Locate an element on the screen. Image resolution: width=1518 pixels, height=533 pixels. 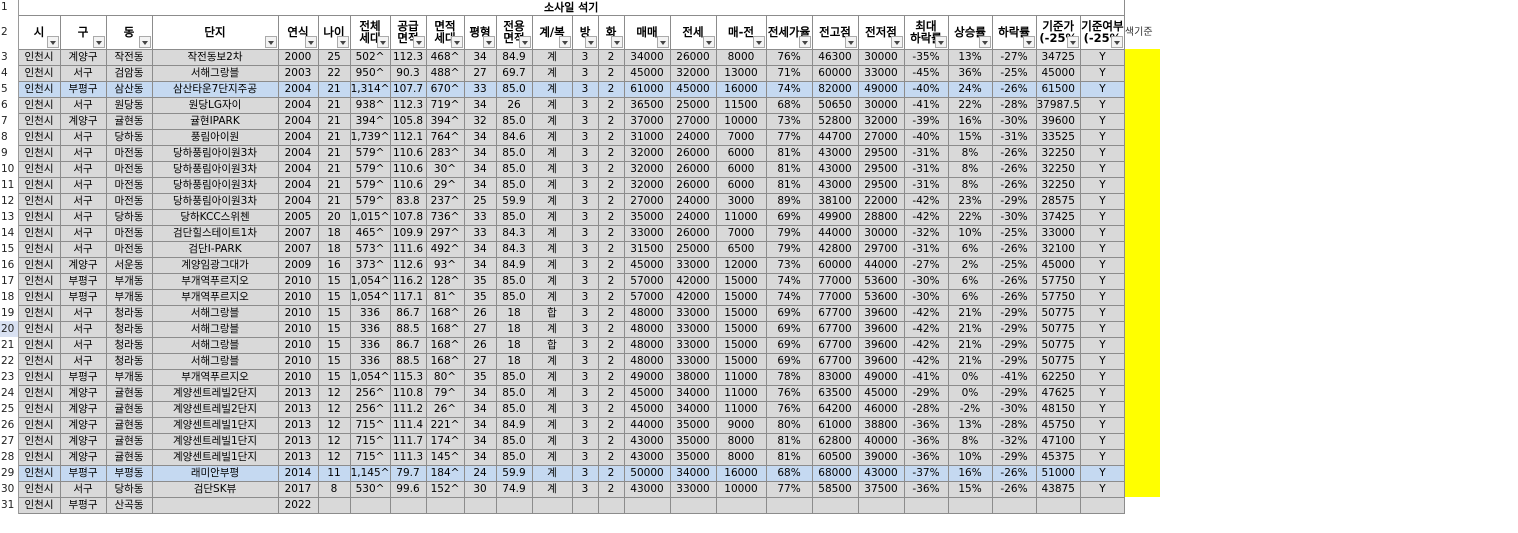
row-number: 26 is located at coordinates (9, 425).